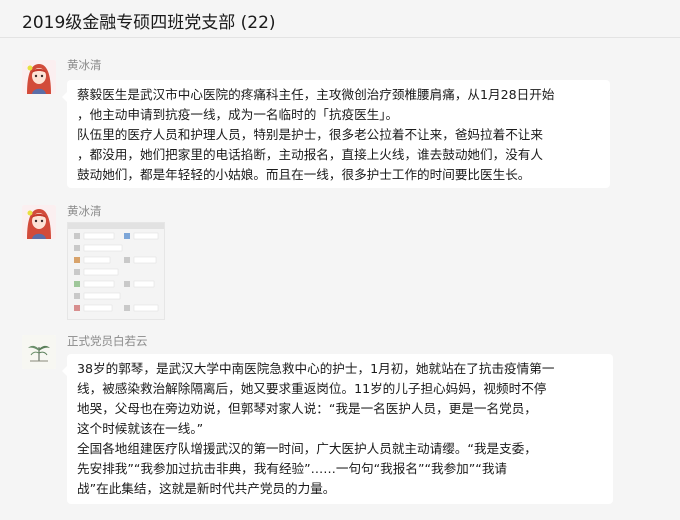  What do you see at coordinates (149, 23) in the screenshot?
I see `chat-title: 2019级金融专硕四班党支部 (22)` at bounding box center [149, 23].